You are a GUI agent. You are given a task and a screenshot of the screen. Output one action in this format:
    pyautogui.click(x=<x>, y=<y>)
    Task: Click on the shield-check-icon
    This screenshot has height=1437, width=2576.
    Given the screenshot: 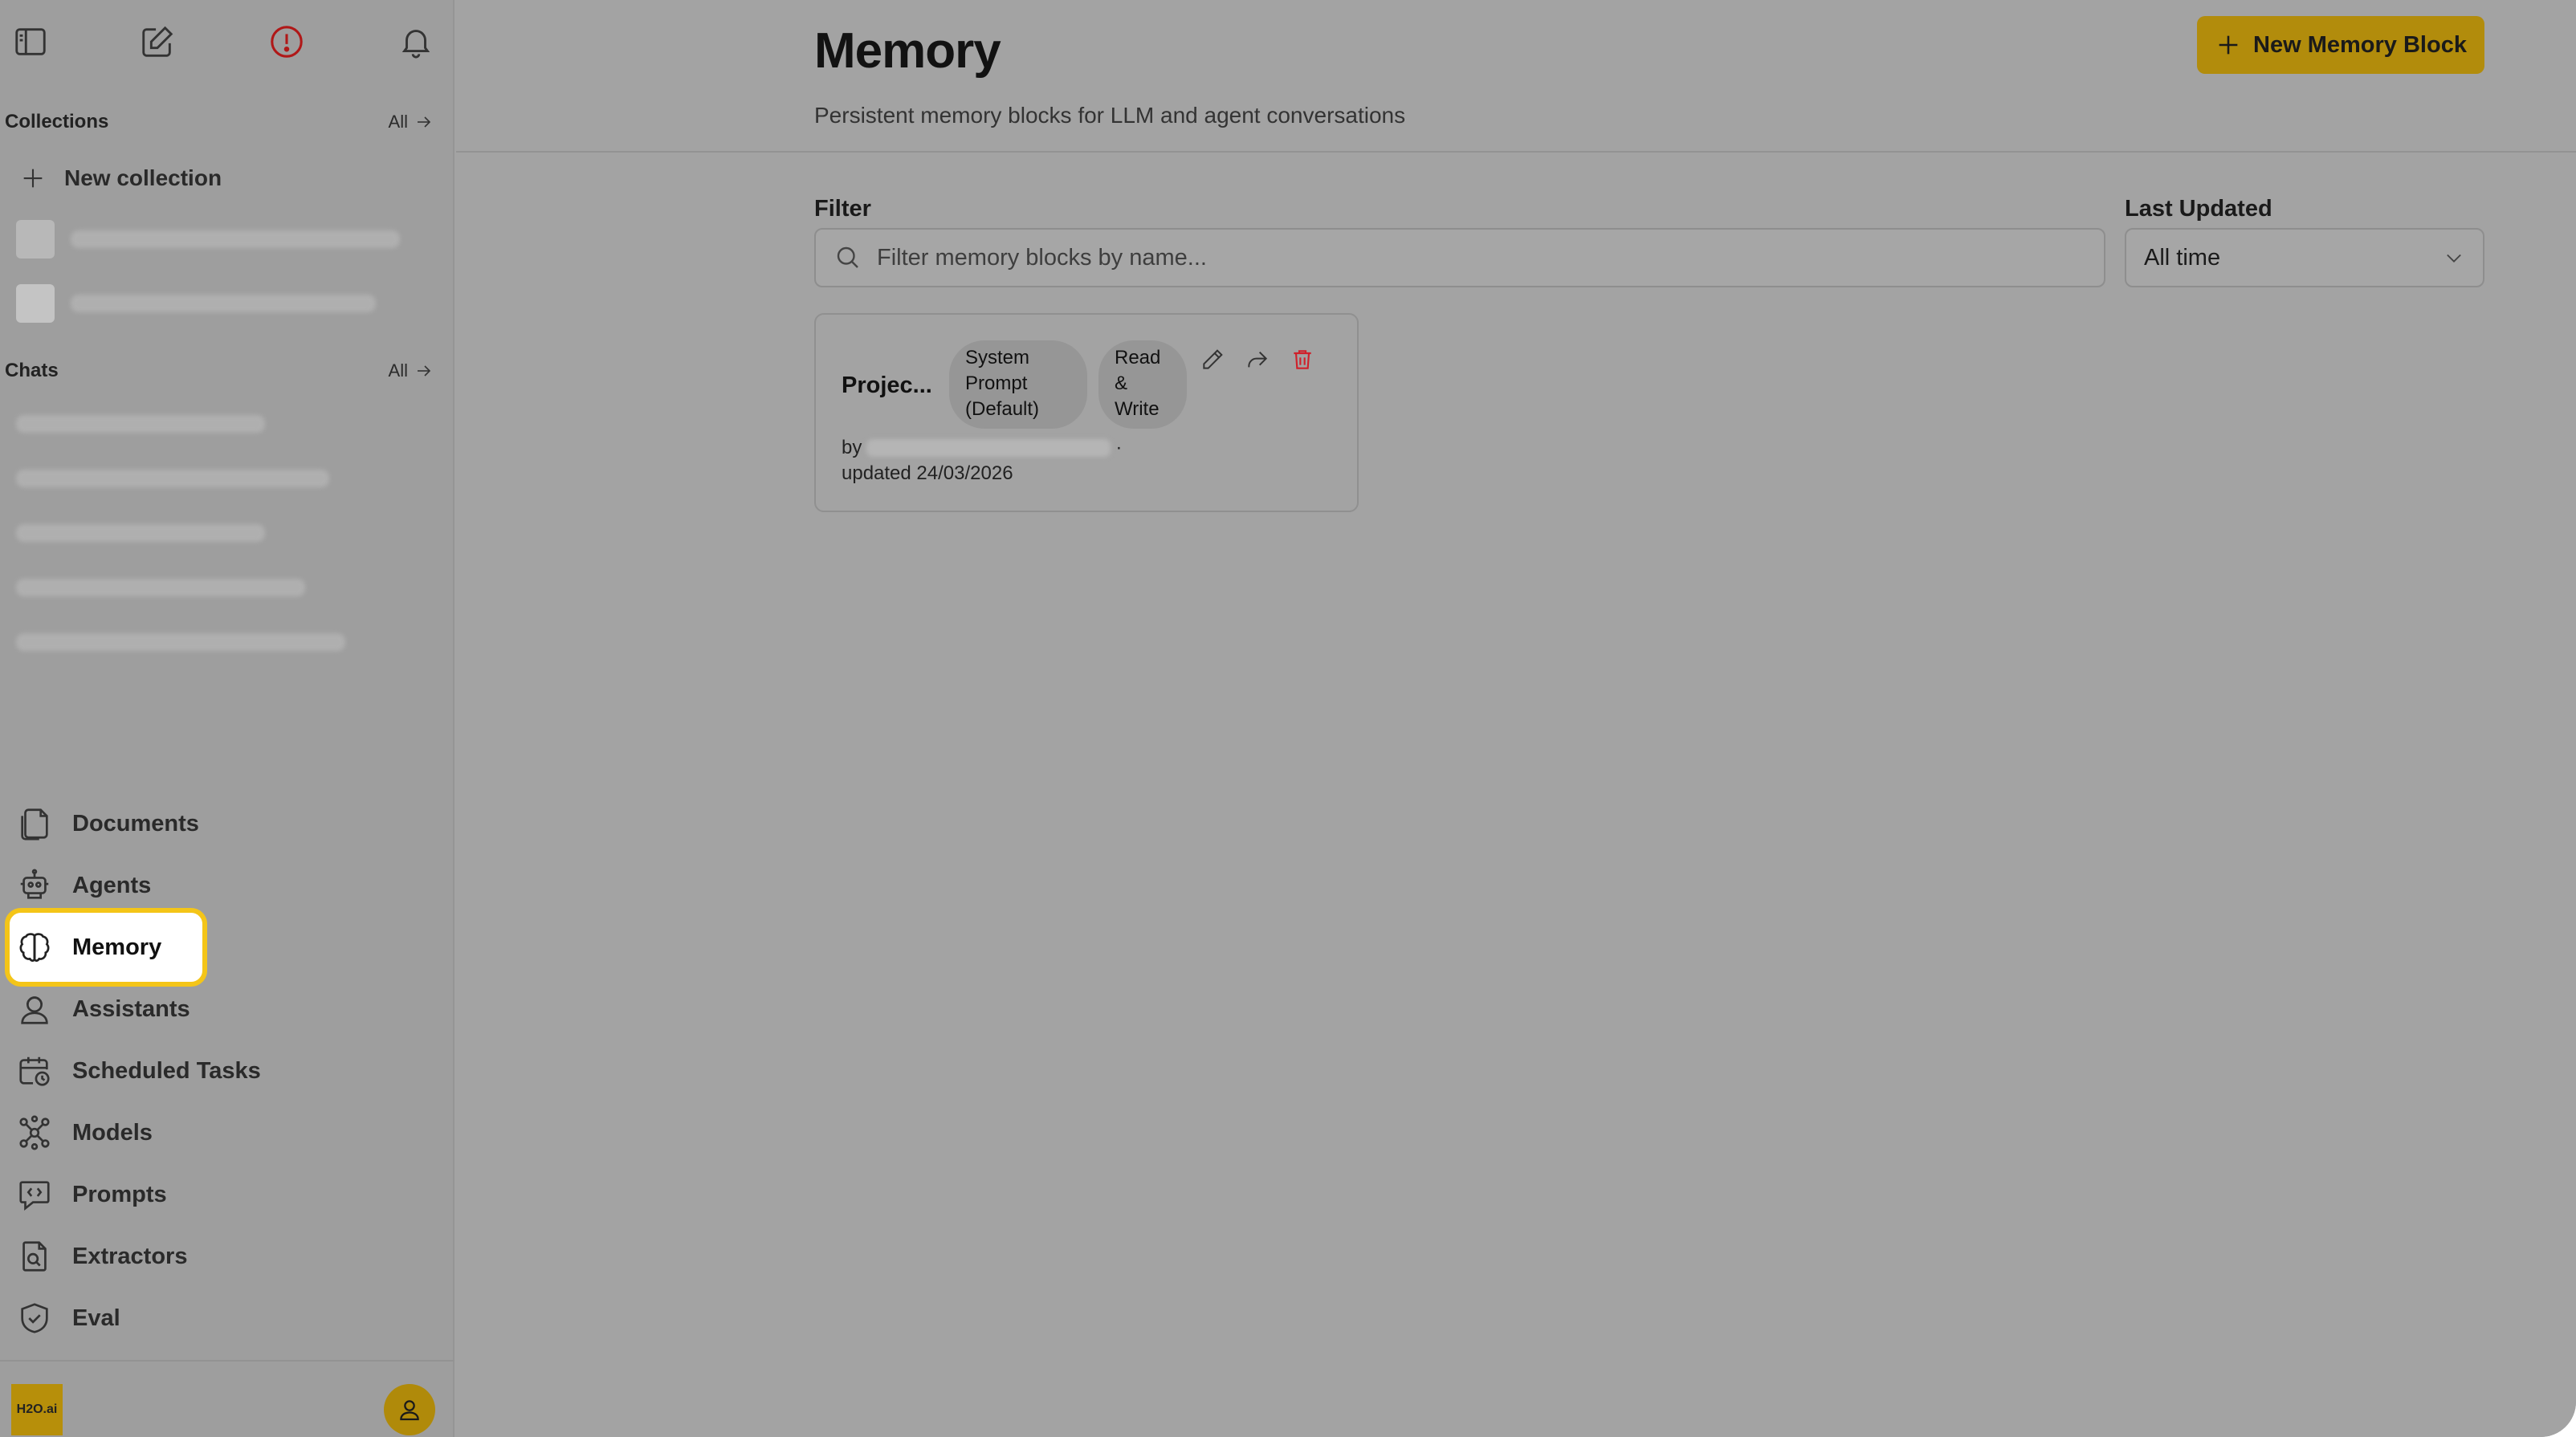 What is the action you would take?
    pyautogui.click(x=34, y=1318)
    